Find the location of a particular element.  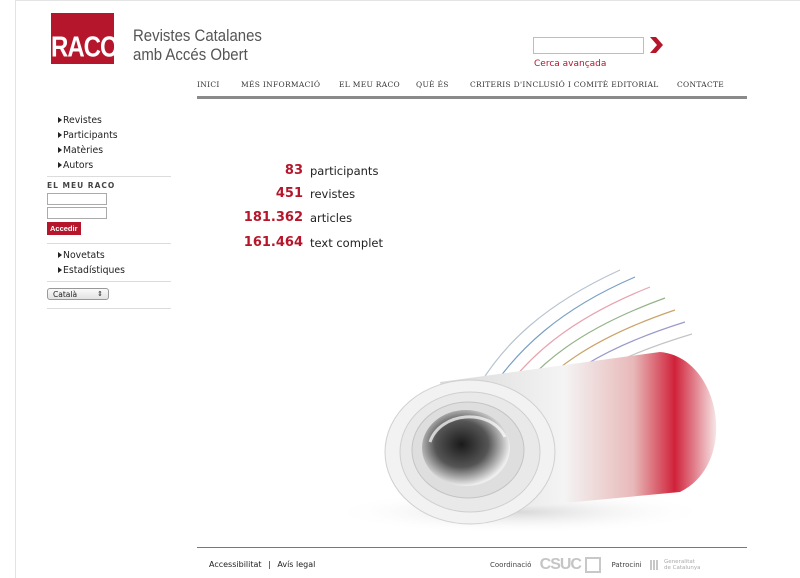

stat-participants: 83 is located at coordinates (231, 172).